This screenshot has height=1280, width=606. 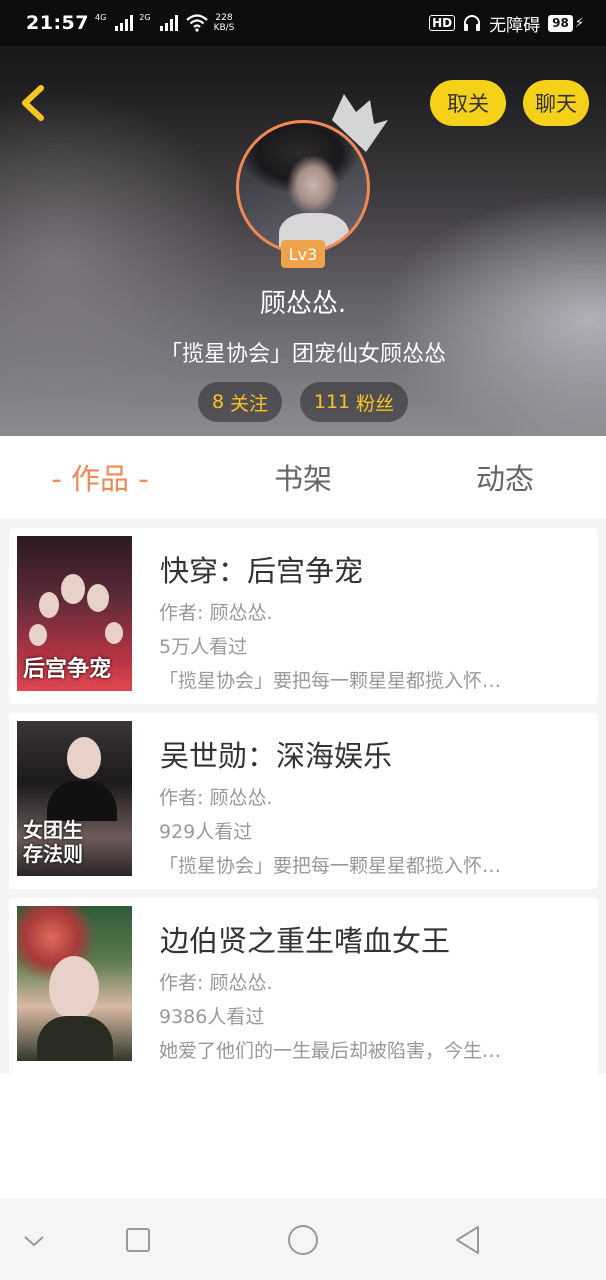 I want to click on tab-bar: - 作品 - 书架 动态, so click(x=303, y=477).